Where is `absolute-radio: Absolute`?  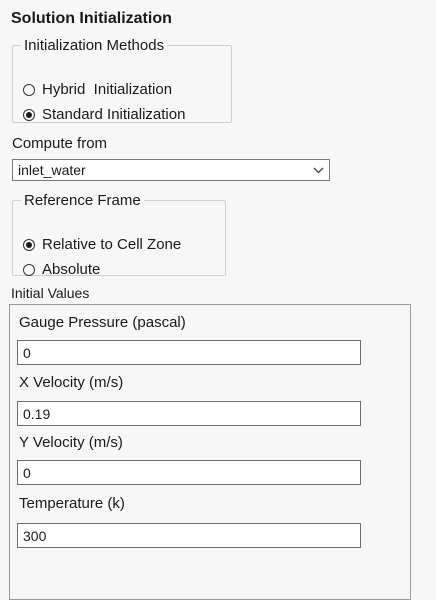
absolute-radio: Absolute is located at coordinates (61, 269).